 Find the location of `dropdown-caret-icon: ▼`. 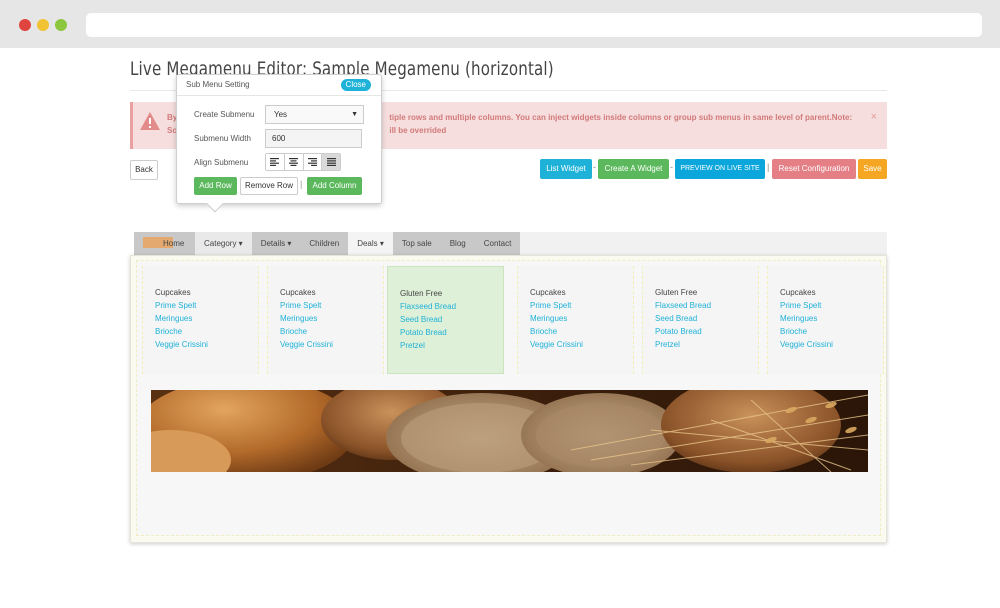

dropdown-caret-icon: ▼ is located at coordinates (354, 114).